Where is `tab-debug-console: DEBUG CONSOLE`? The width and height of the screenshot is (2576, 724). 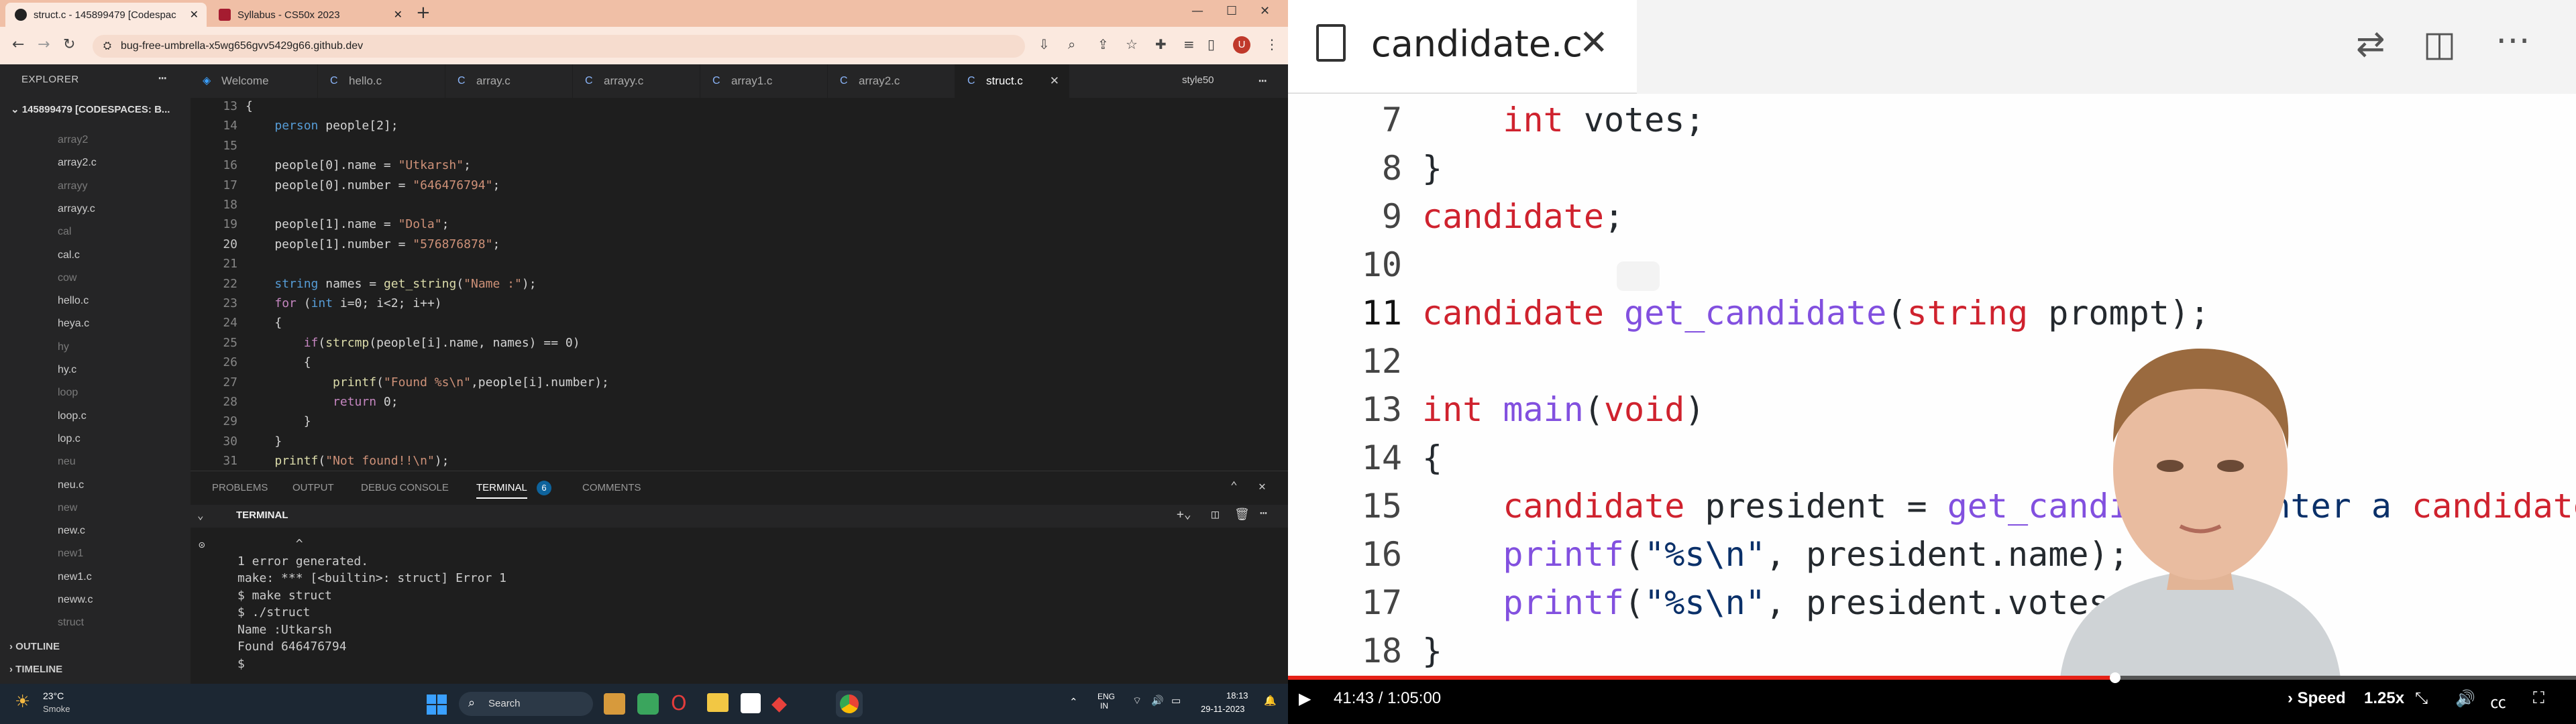 tab-debug-console: DEBUG CONSOLE is located at coordinates (405, 487).